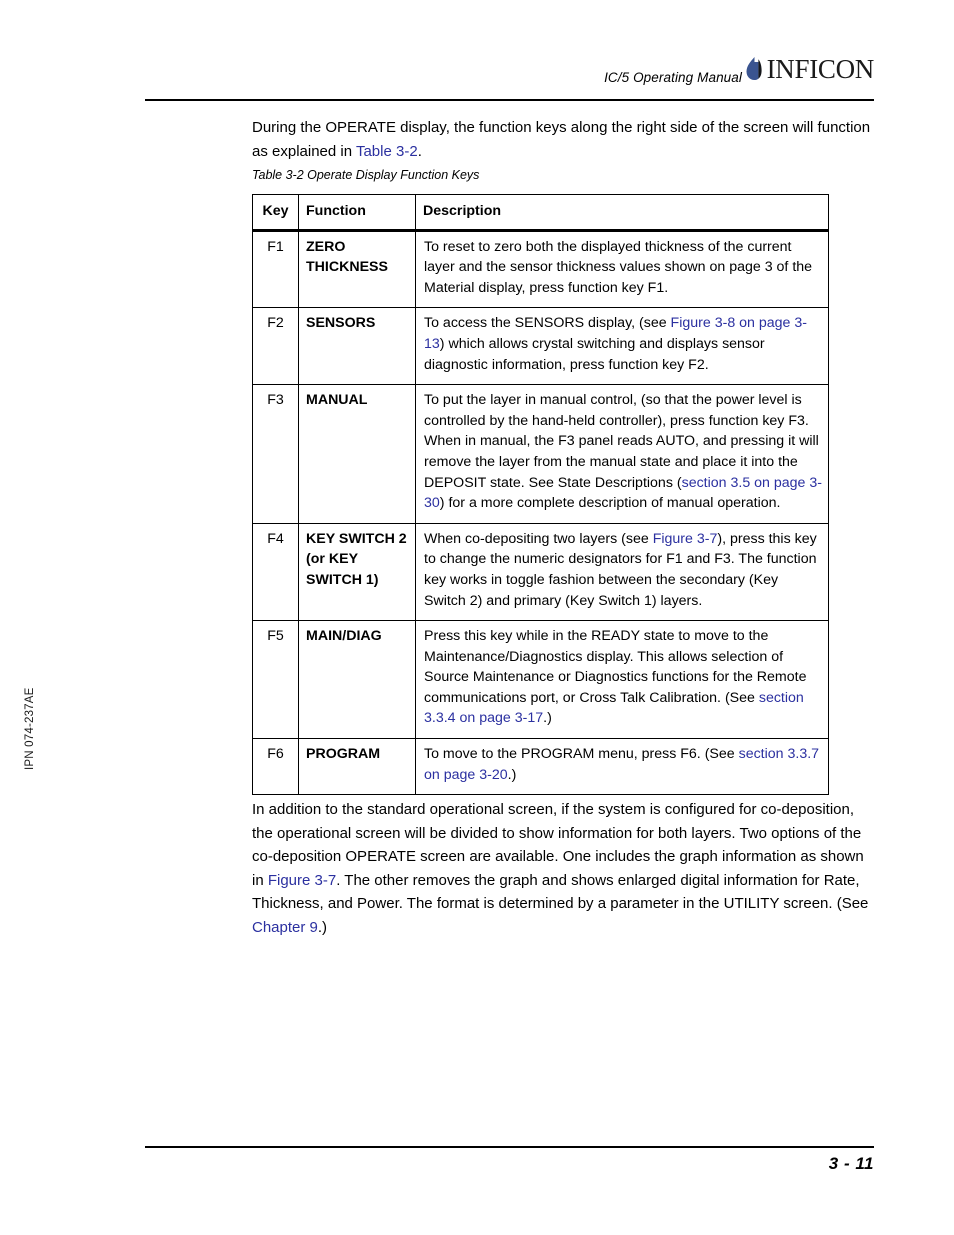  I want to click on page-header: IC/5 Operating Manual INFICON, so click(509, 76).